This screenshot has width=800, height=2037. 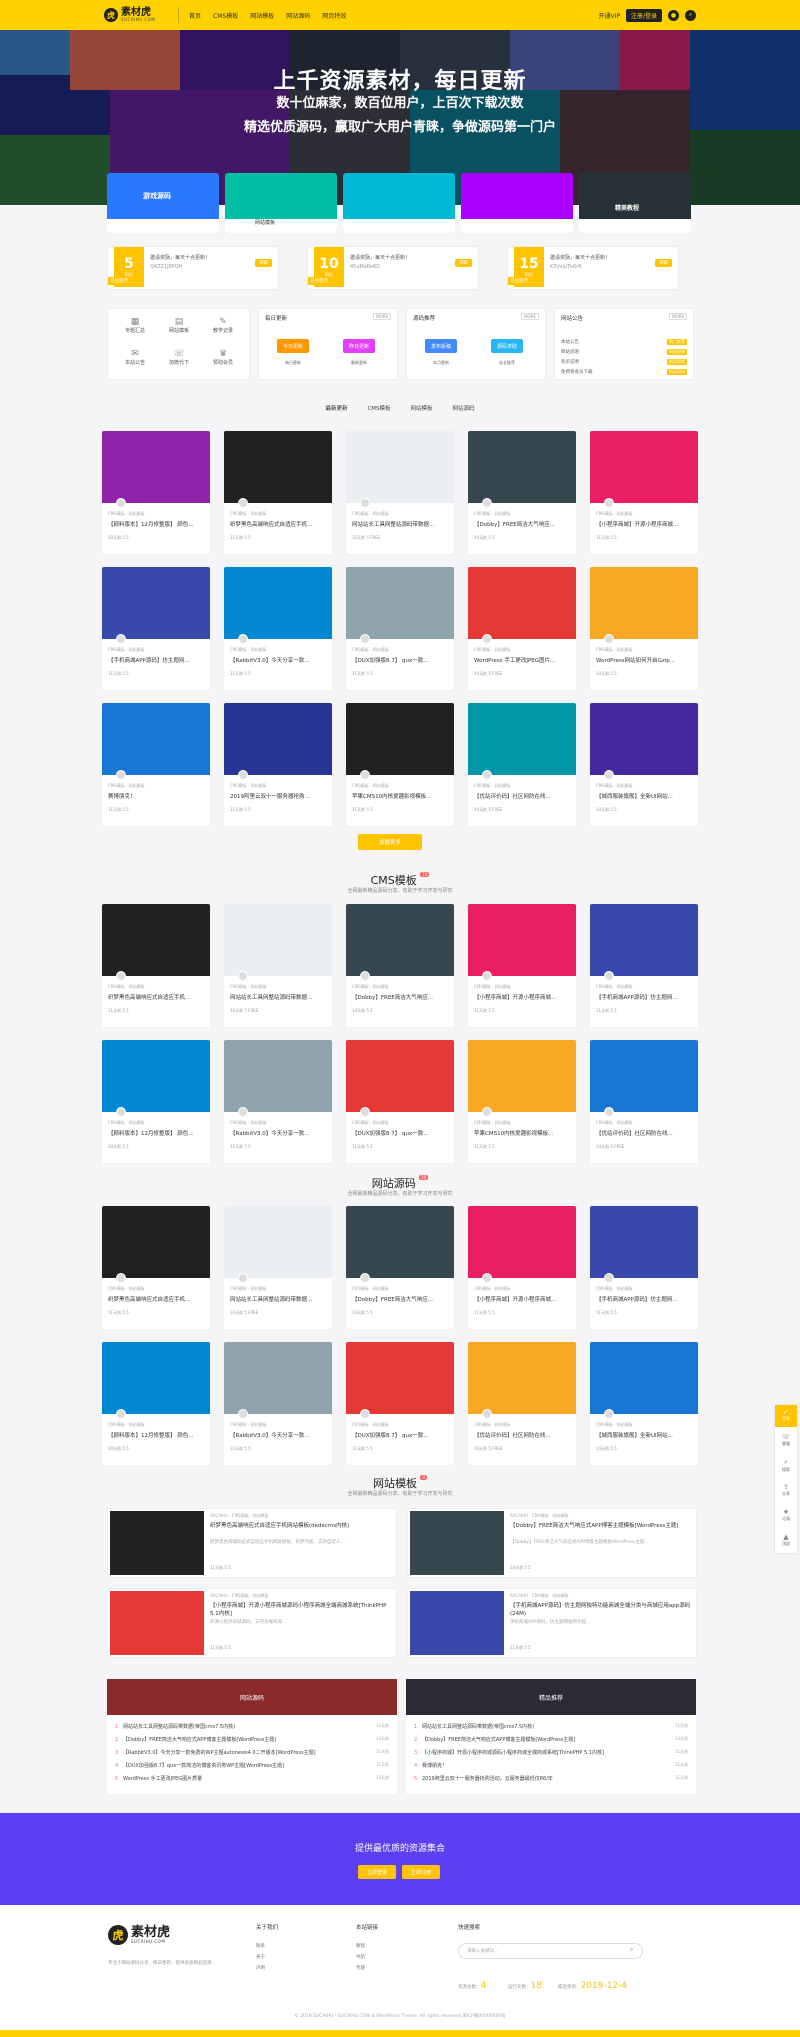 I want to click on quick-link-tutorials: ✎ 教学记录, so click(x=223, y=325).